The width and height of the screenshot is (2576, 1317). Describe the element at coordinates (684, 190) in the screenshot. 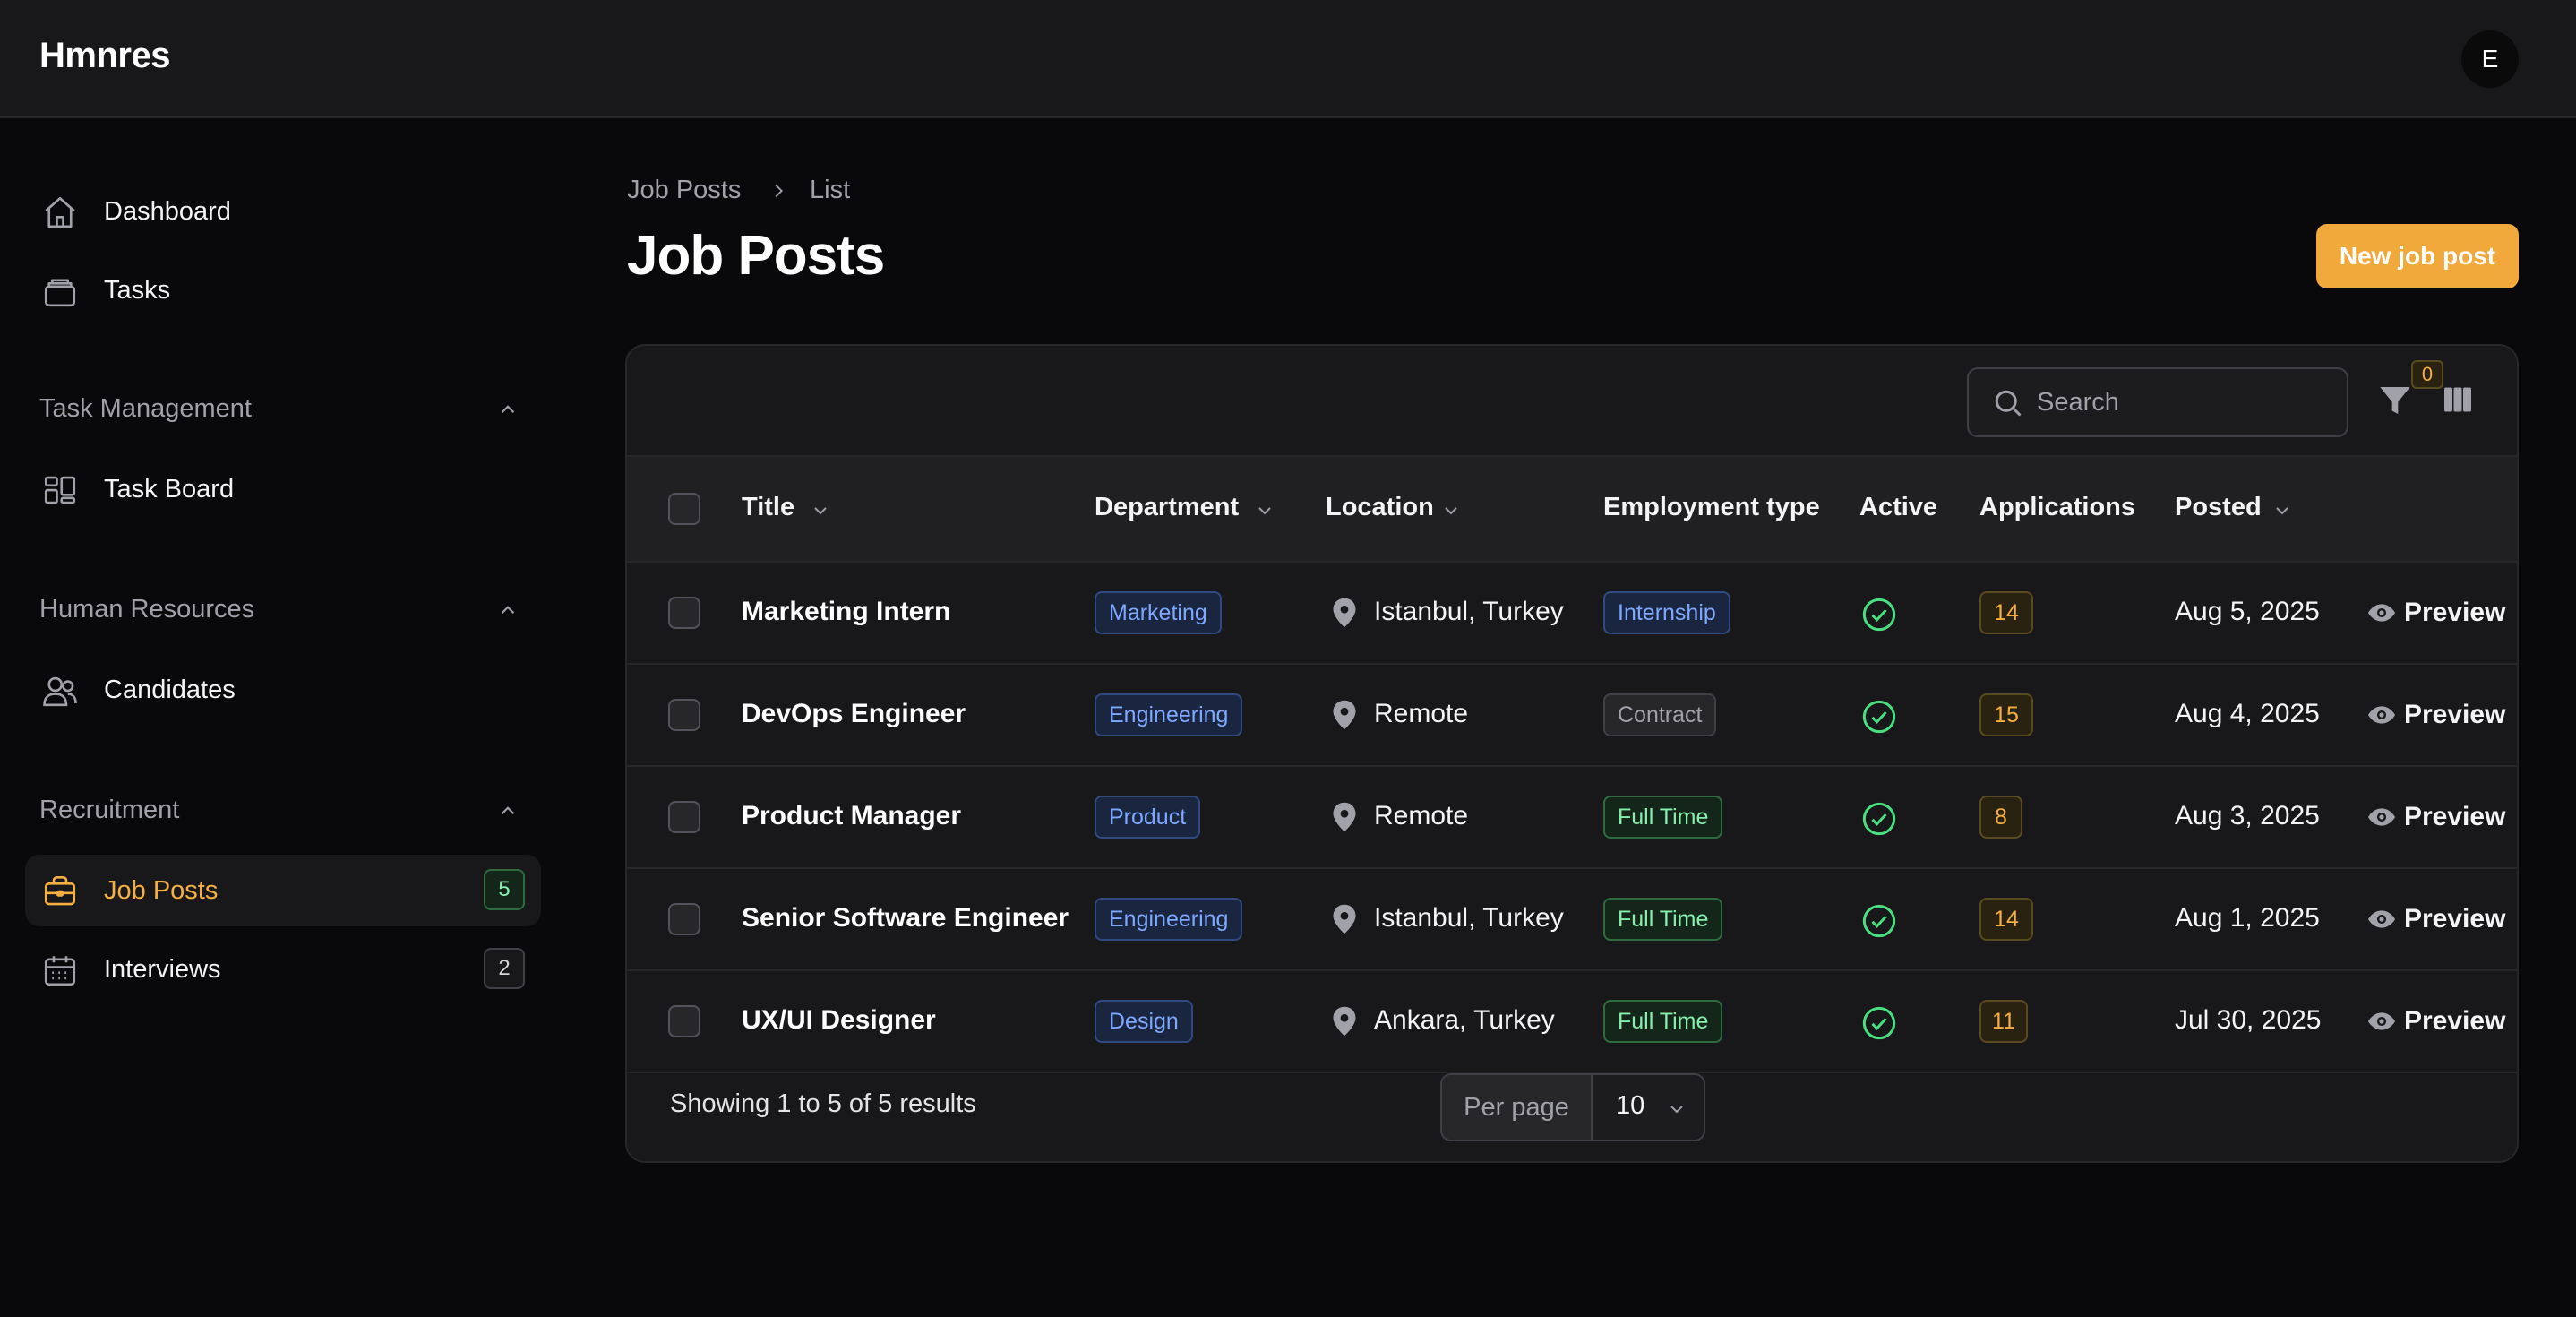

I see `breadcrumb-parent: Job Posts` at that location.